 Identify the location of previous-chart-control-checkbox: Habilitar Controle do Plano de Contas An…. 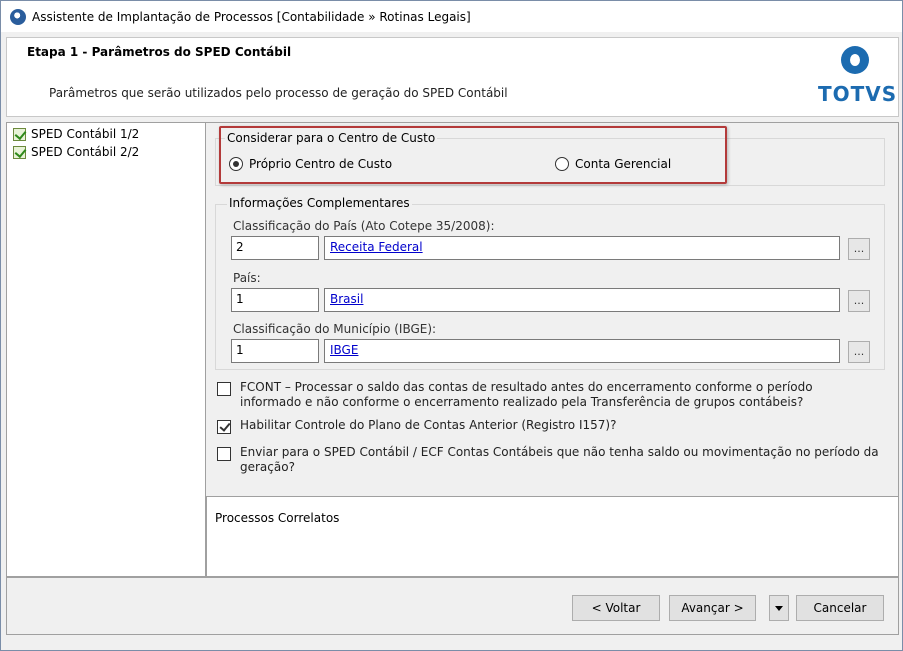
(547, 426).